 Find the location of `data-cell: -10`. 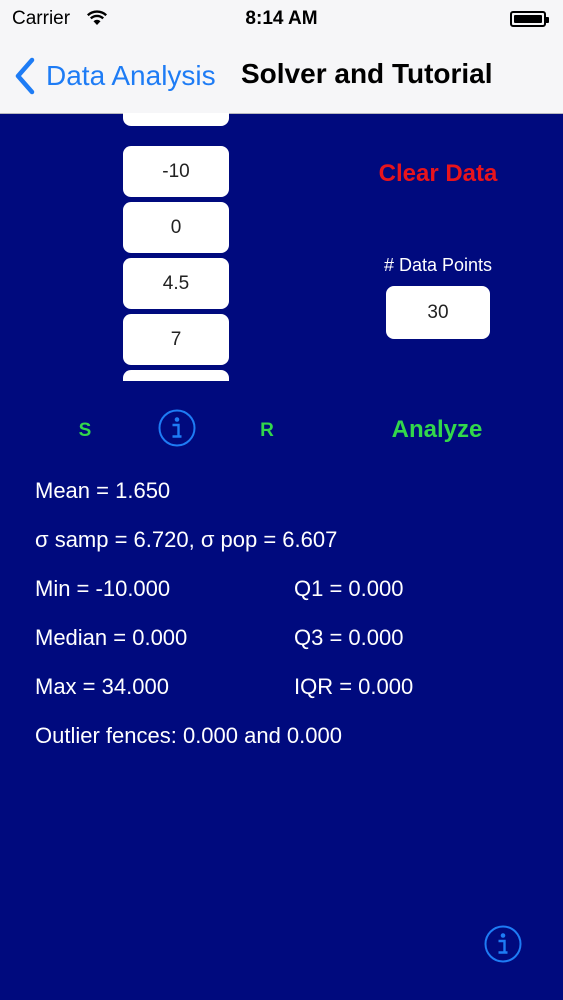

data-cell: -10 is located at coordinates (176, 171).